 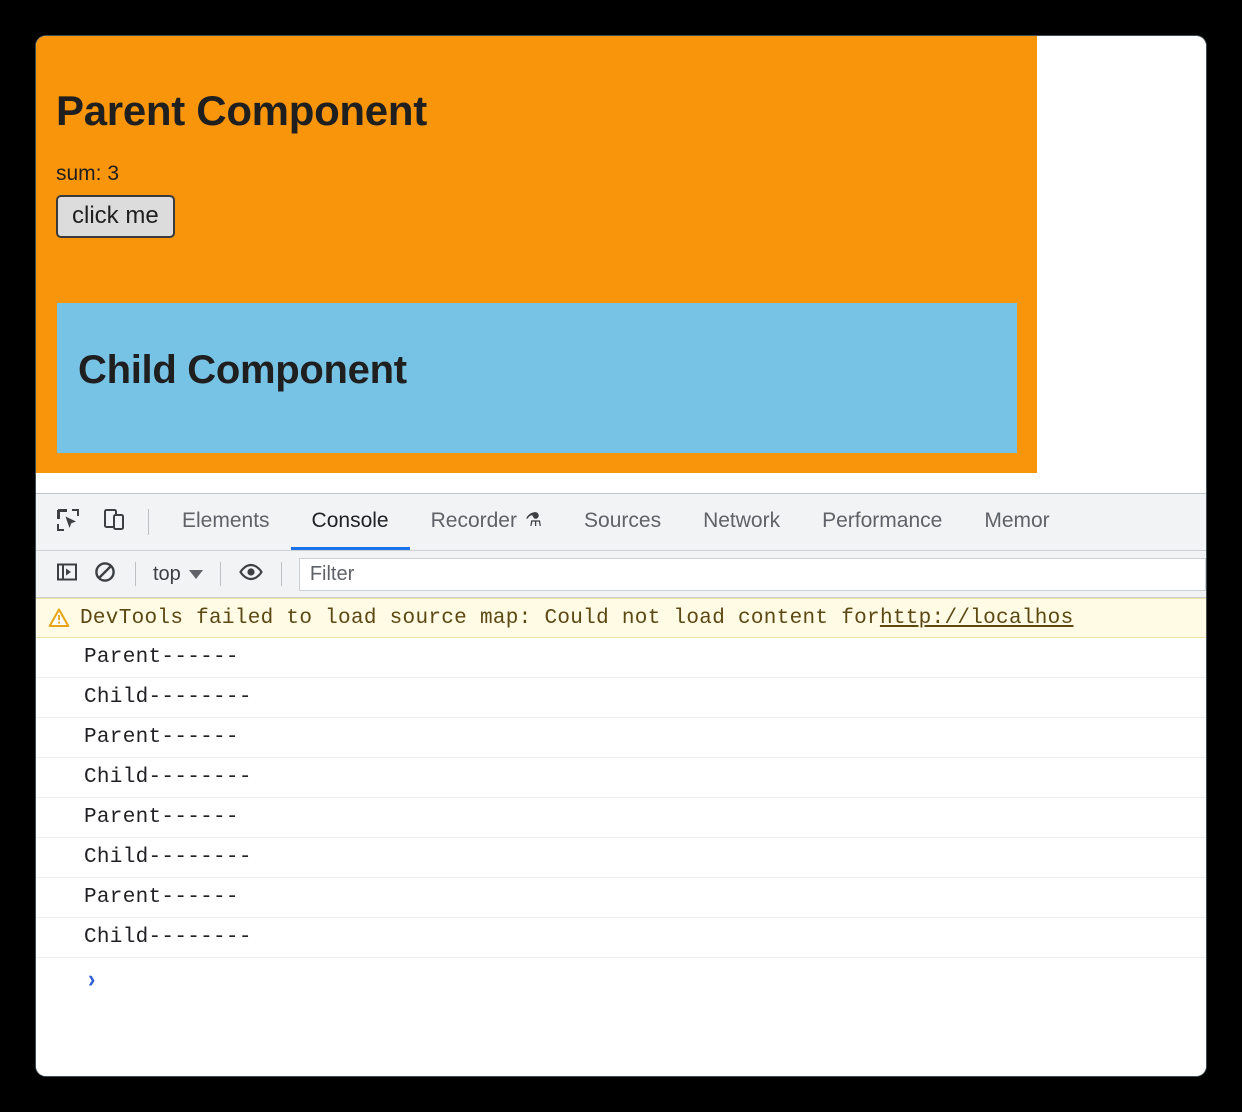 I want to click on child-component: Child Component, so click(x=537, y=378).